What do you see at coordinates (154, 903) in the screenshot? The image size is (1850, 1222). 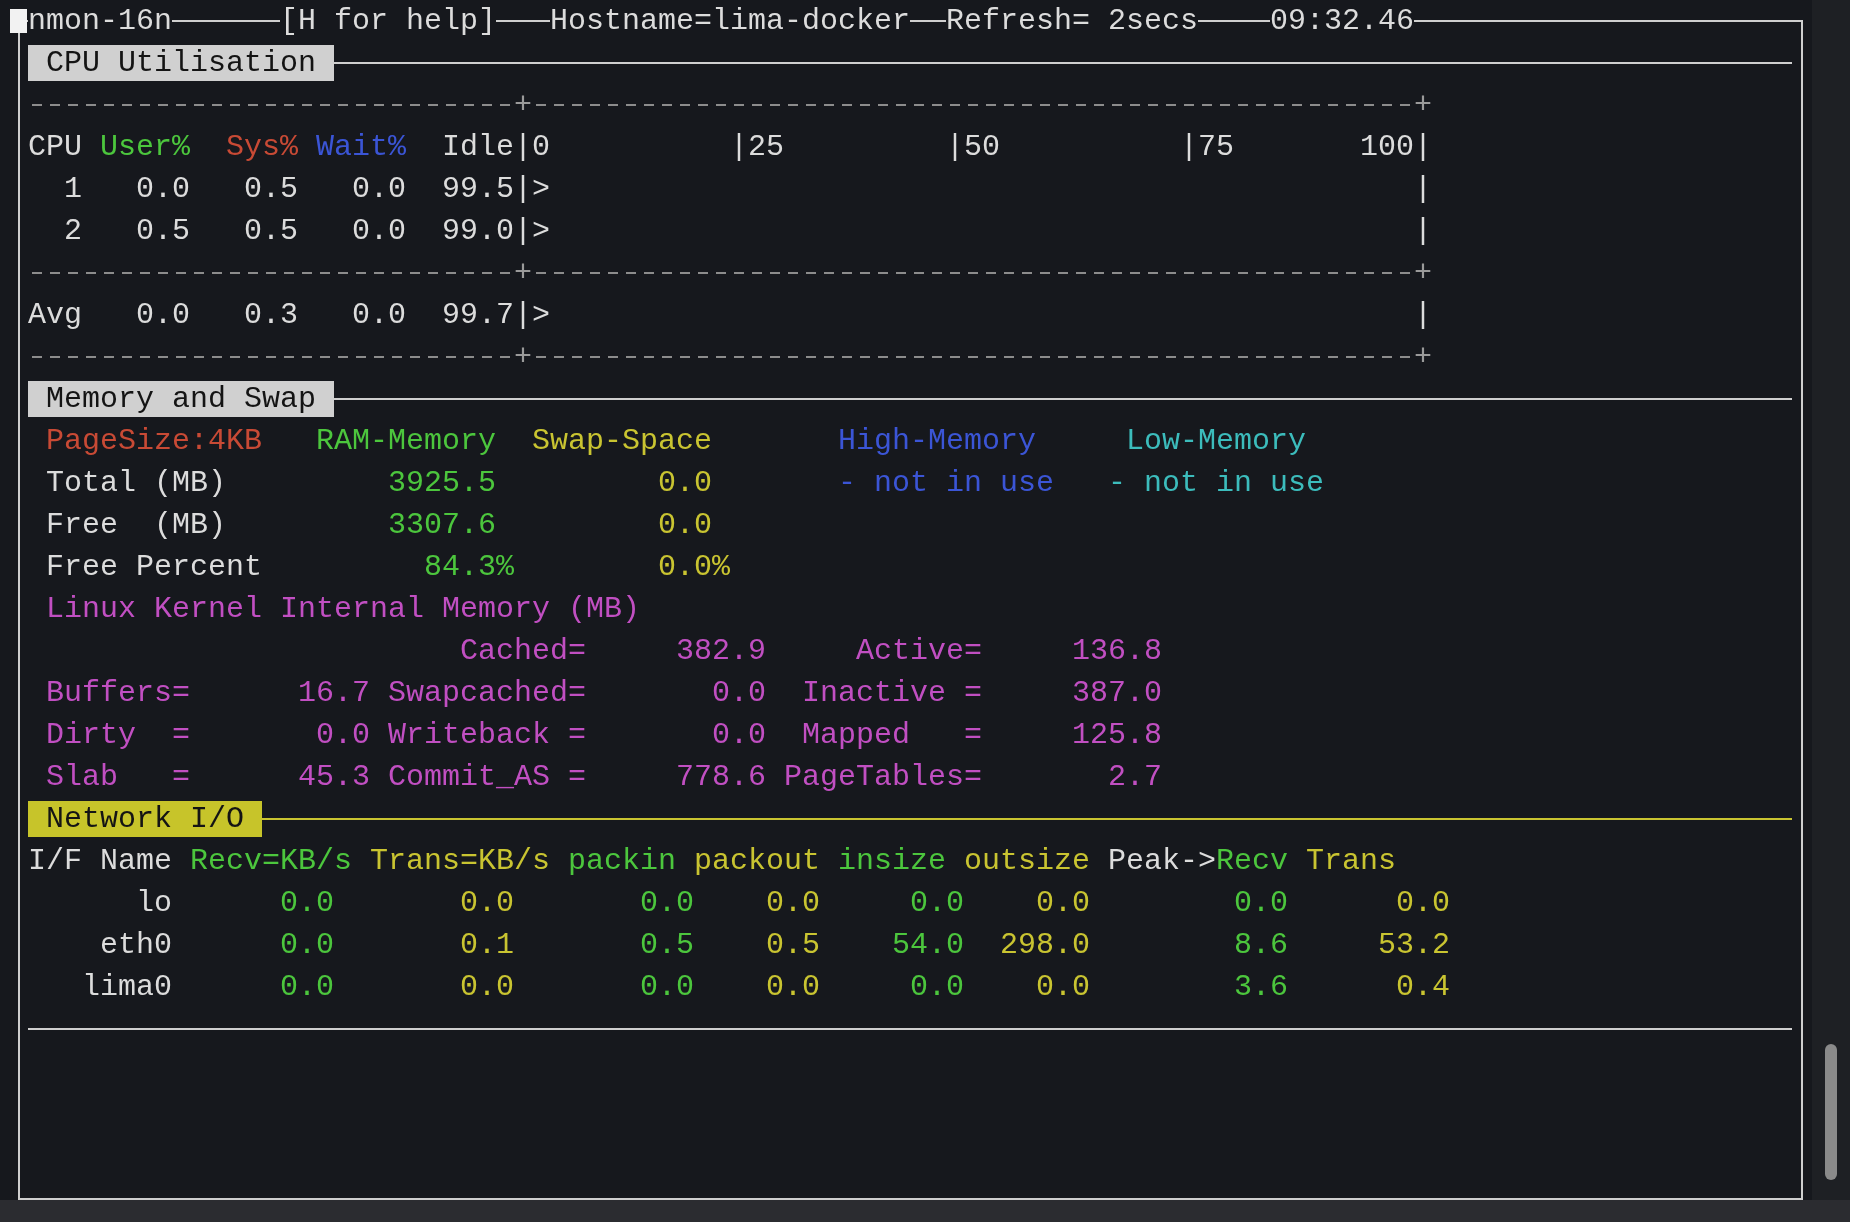 I see `interface-name: lo` at bounding box center [154, 903].